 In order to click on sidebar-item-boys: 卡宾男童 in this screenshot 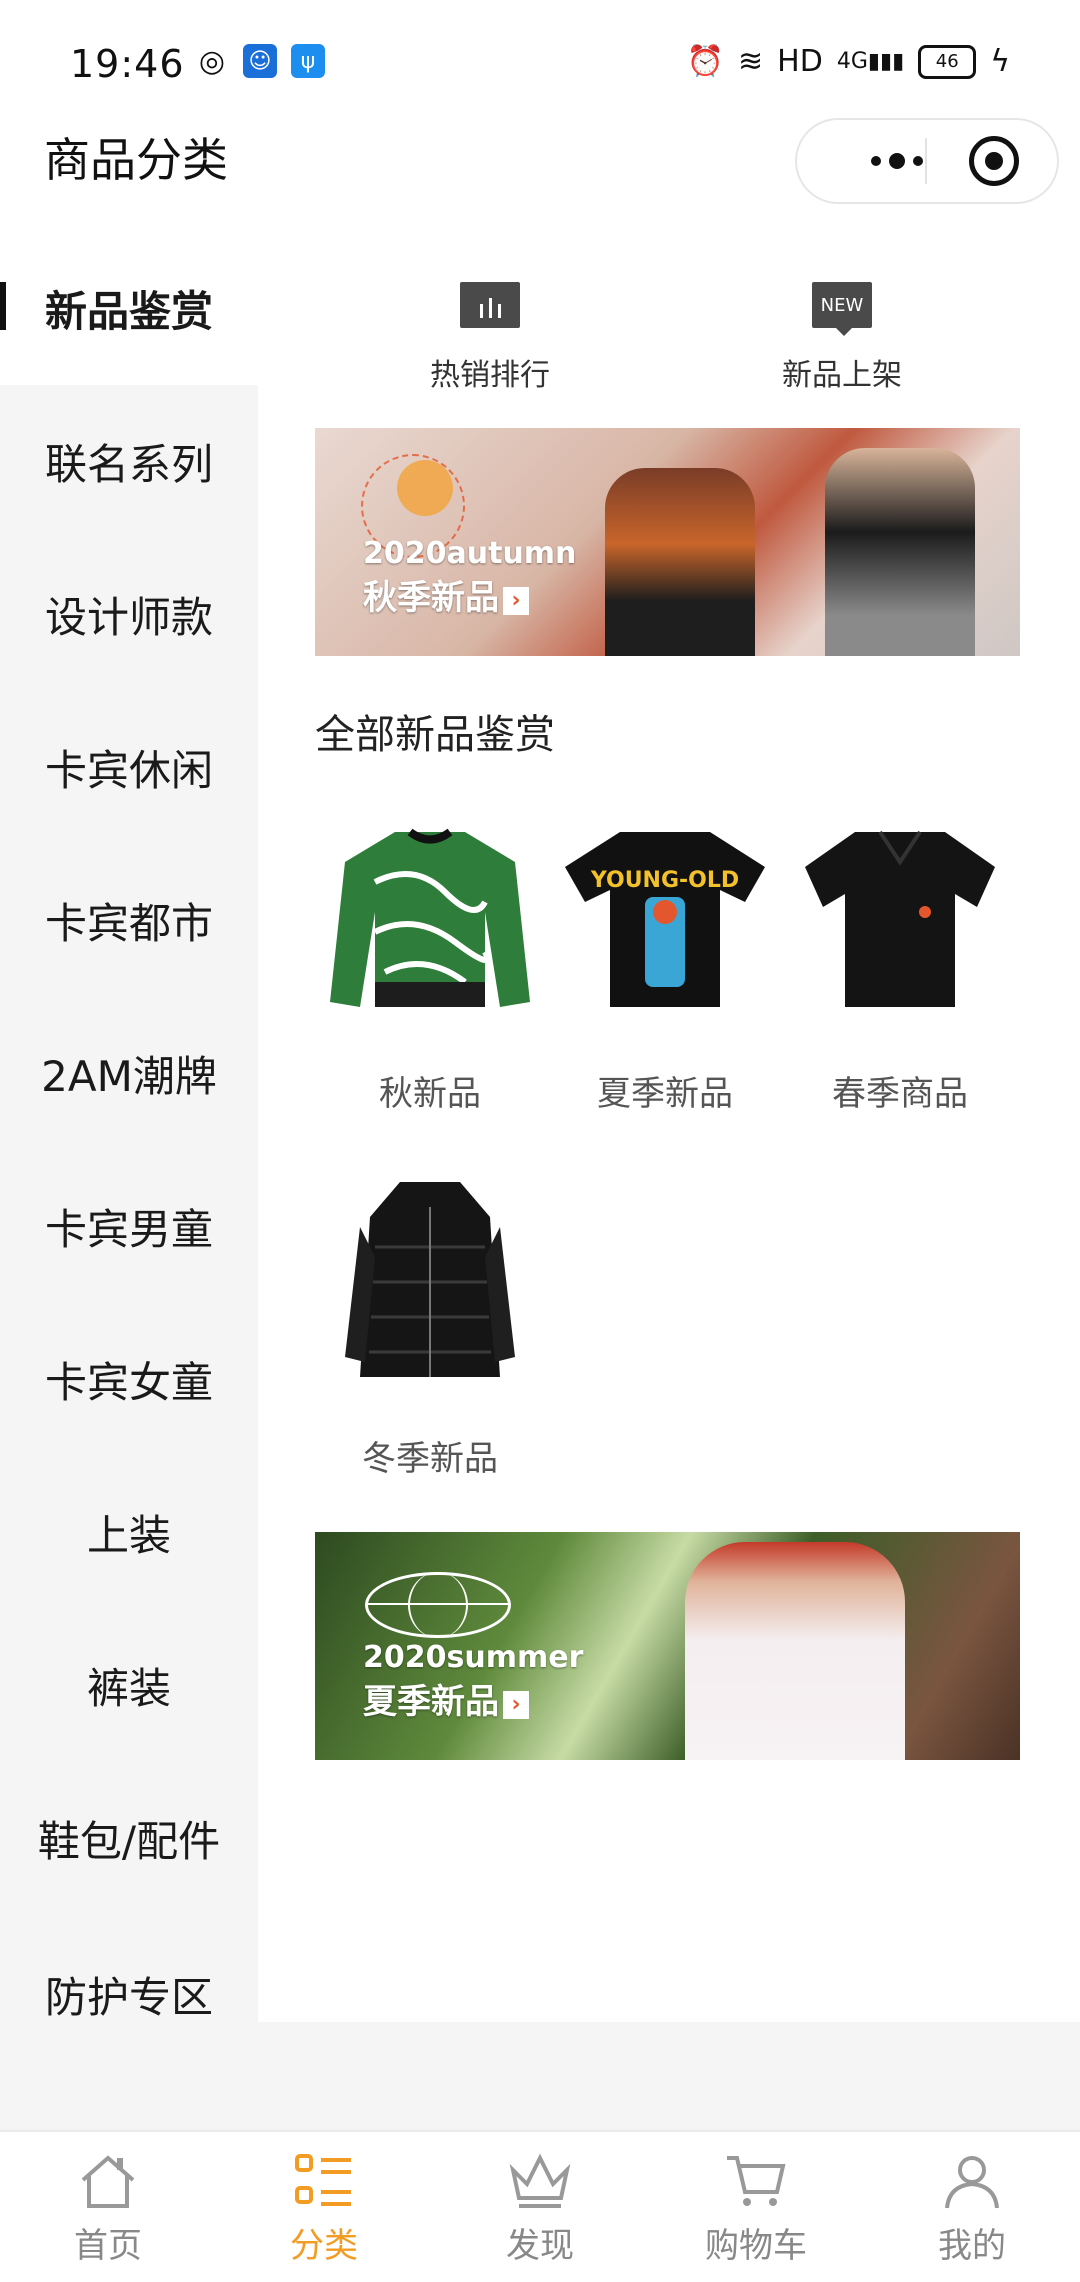, I will do `click(129, 1226)`.